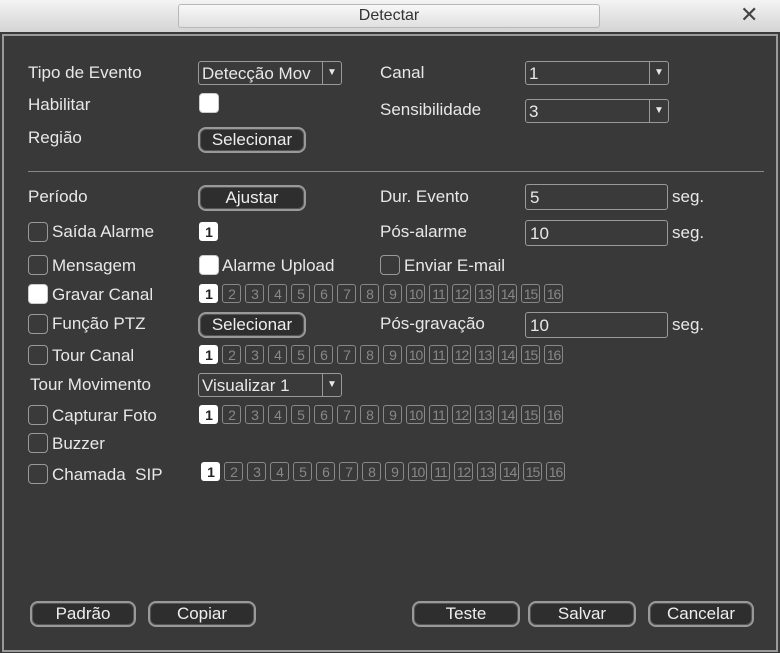 The height and width of the screenshot is (653, 780). I want to click on dur-evento-input: 5, so click(596, 197).